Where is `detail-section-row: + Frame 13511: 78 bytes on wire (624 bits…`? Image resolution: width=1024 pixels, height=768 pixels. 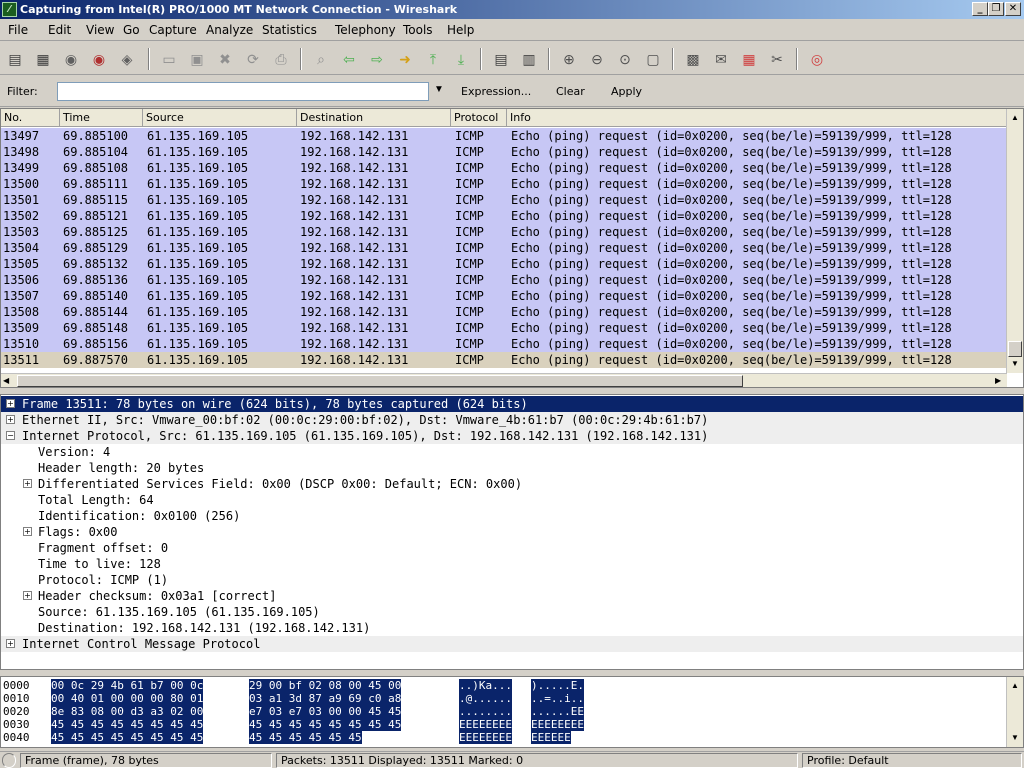 detail-section-row: + Frame 13511: 78 bytes on wire (624 bits… is located at coordinates (512, 404).